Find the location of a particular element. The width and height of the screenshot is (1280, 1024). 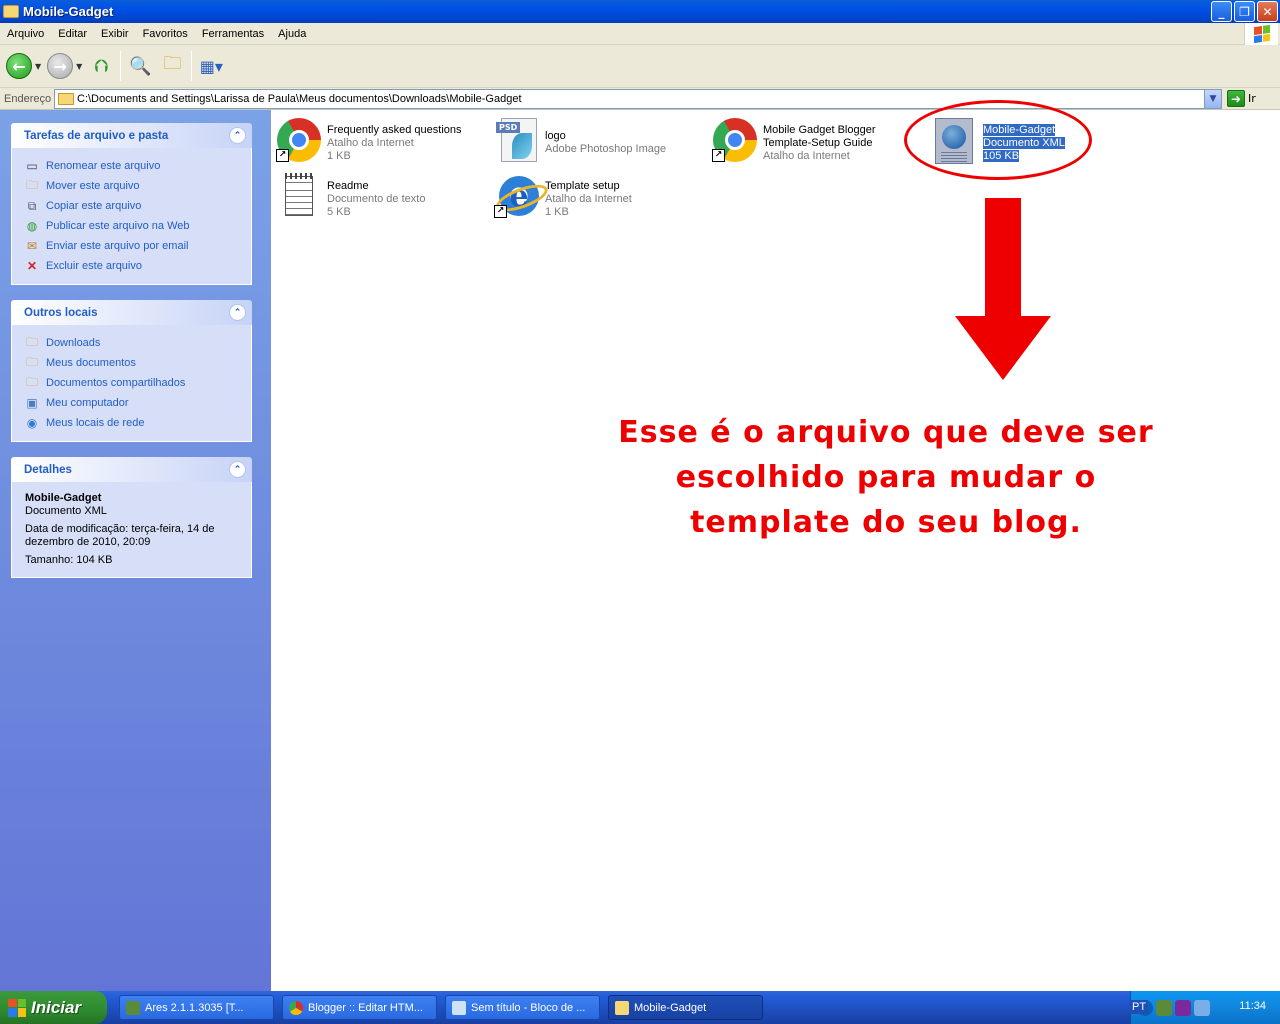

menu-editar: Editar is located at coordinates (72, 34).